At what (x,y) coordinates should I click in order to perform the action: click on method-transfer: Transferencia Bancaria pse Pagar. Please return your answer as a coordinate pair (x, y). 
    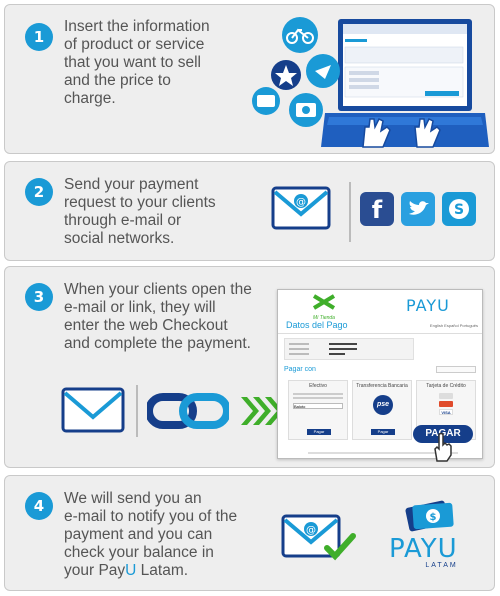
    Looking at the image, I should click on (382, 410).